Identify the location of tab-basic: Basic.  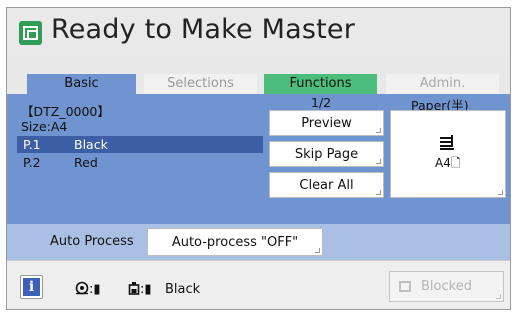
(81, 84).